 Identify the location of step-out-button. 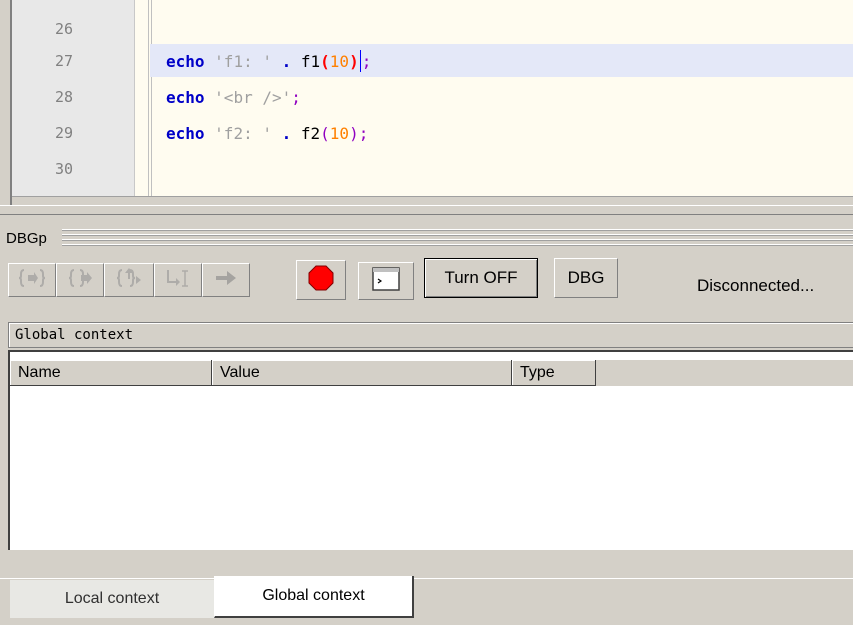
(129, 280).